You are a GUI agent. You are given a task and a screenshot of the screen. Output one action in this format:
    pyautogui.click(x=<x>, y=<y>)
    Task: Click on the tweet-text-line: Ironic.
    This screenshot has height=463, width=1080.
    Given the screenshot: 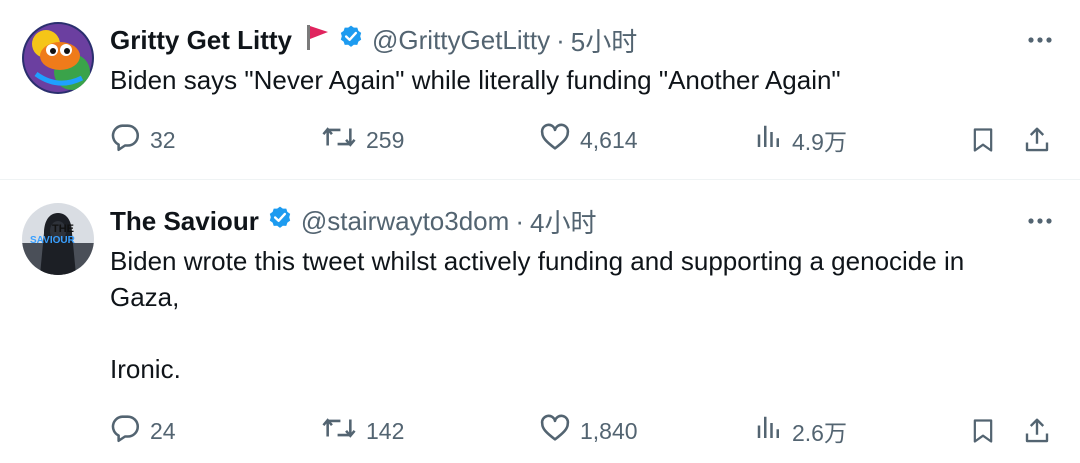 What is the action you would take?
    pyautogui.click(x=145, y=369)
    